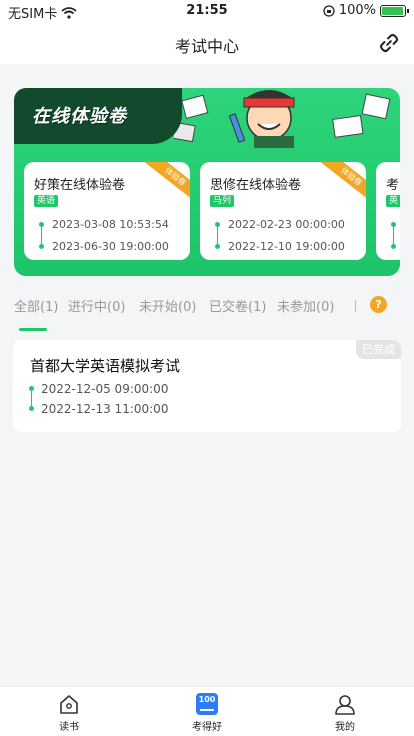 The height and width of the screenshot is (736, 414). What do you see at coordinates (69, 704) in the screenshot?
I see `home-icon` at bounding box center [69, 704].